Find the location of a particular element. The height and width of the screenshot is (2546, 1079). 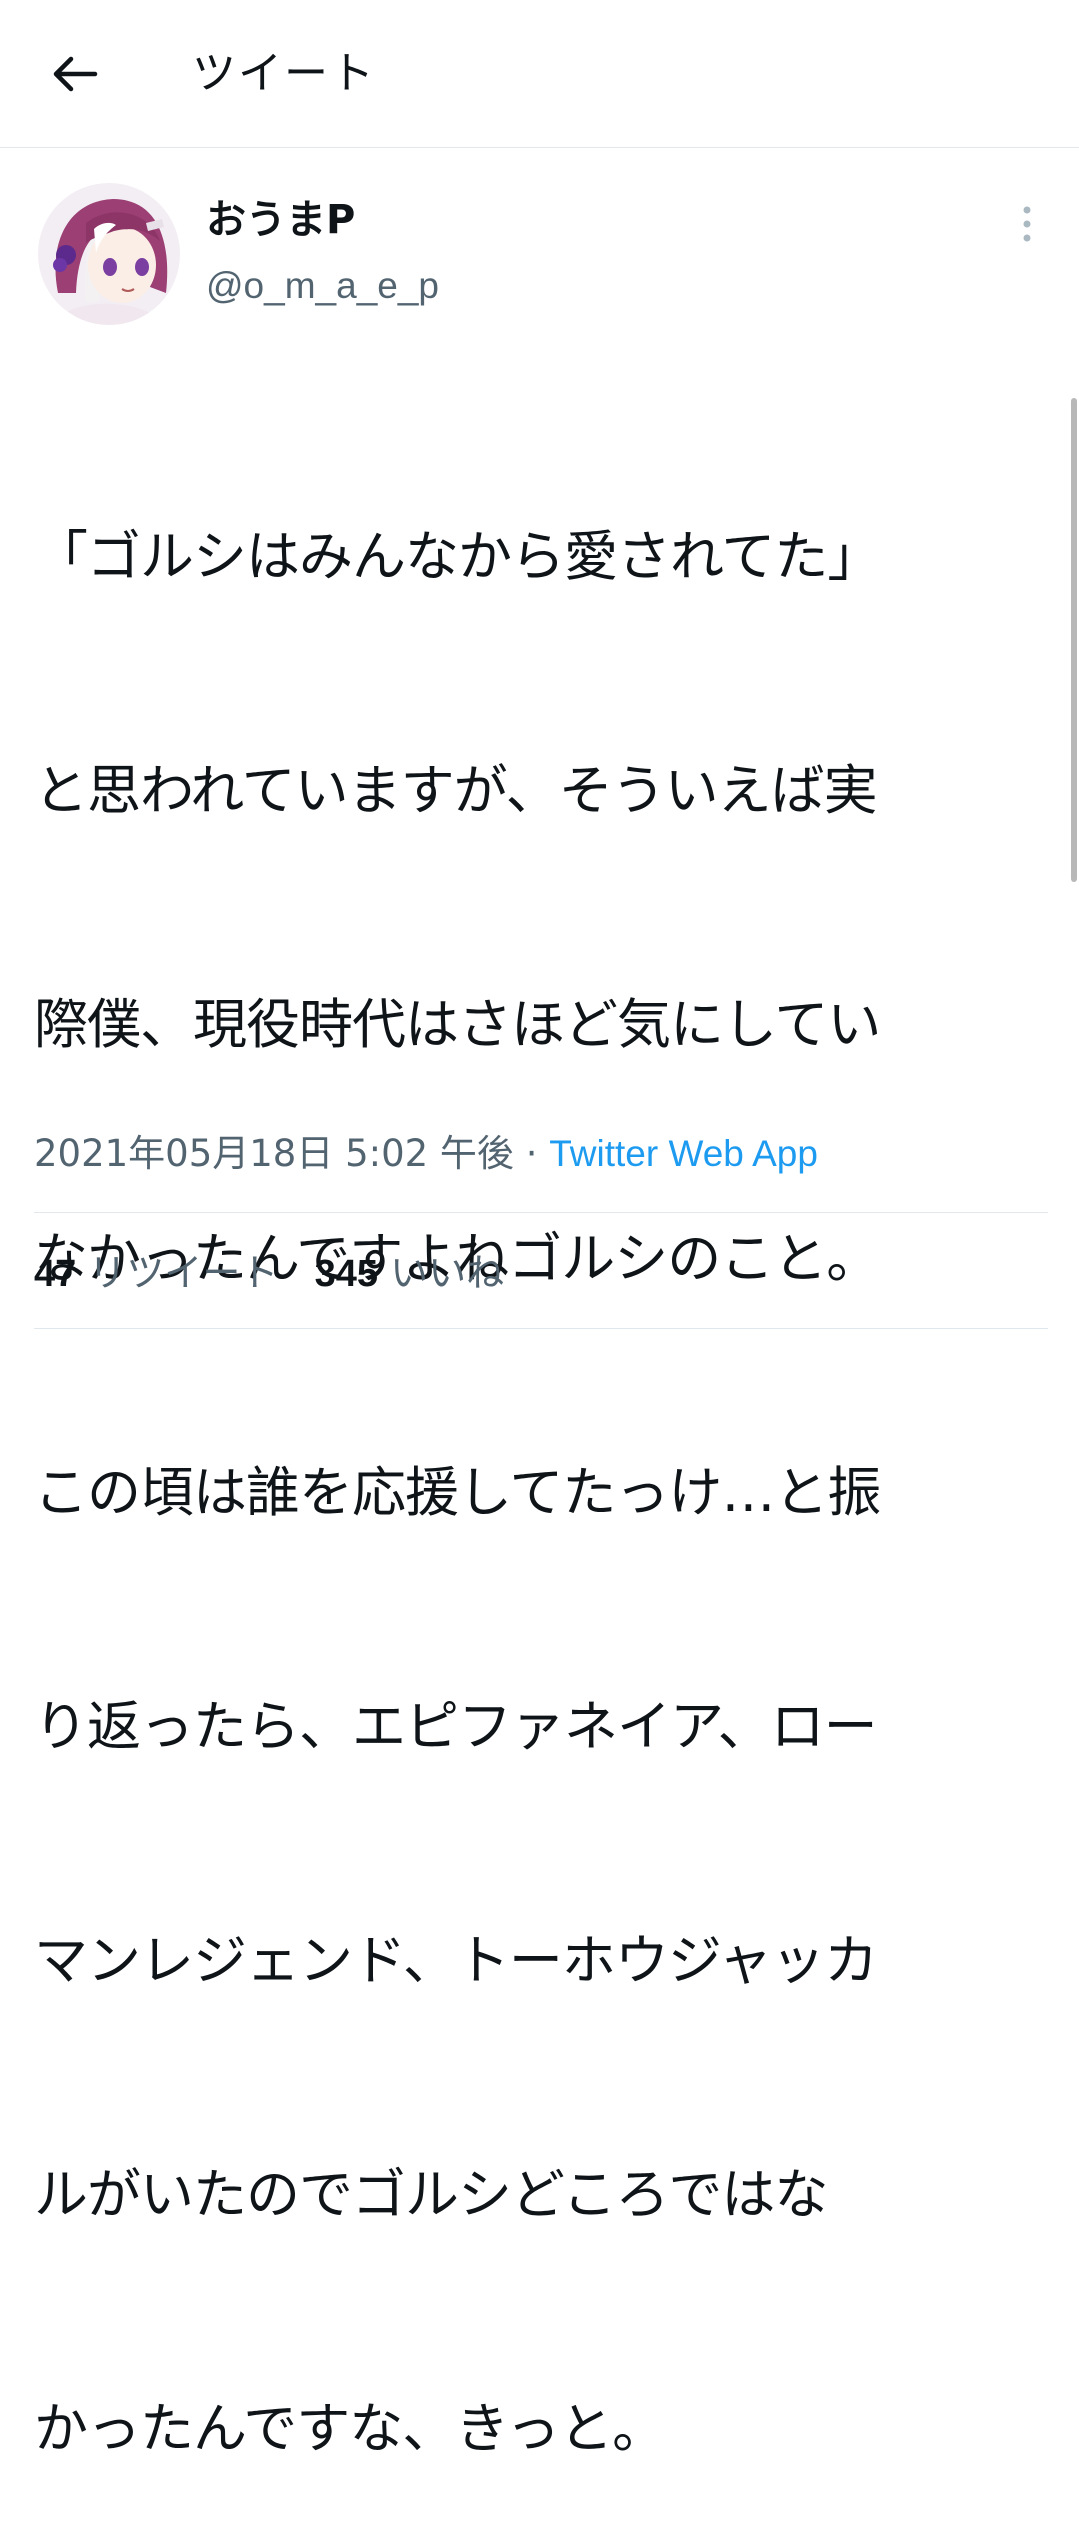

retweets-label: リツイート is located at coordinates (183, 1273).